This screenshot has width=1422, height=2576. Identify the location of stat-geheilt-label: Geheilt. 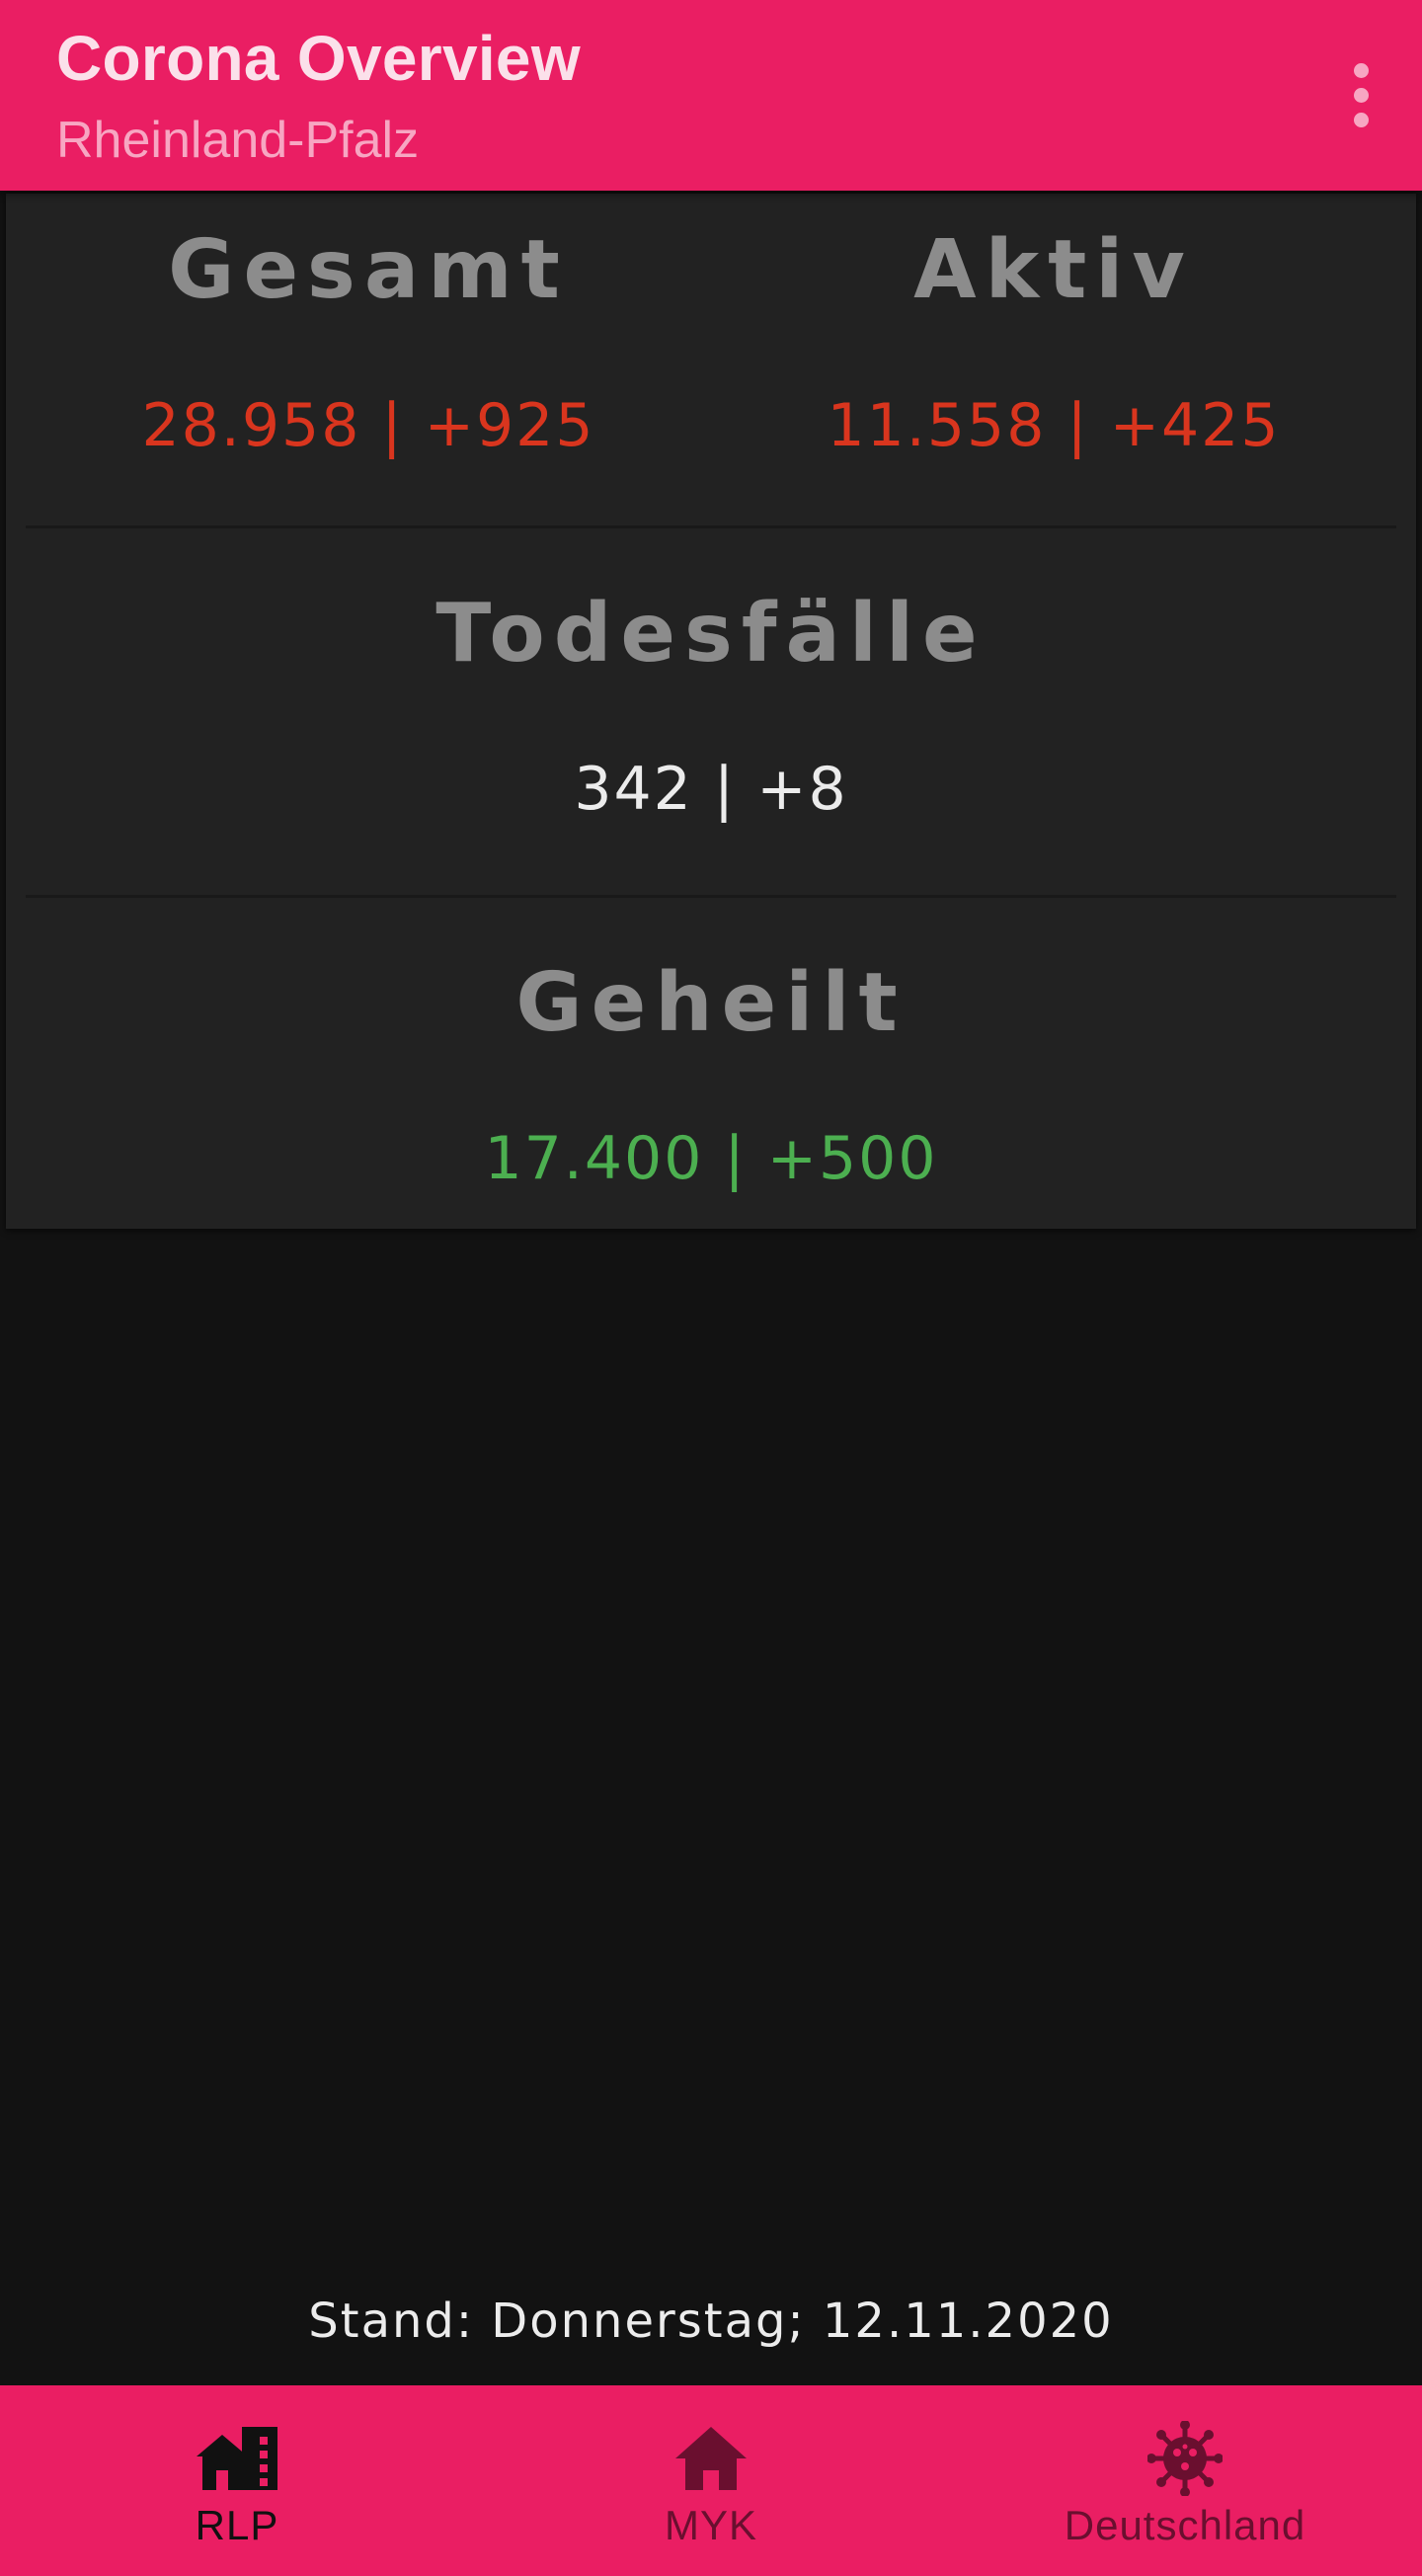
(711, 1003).